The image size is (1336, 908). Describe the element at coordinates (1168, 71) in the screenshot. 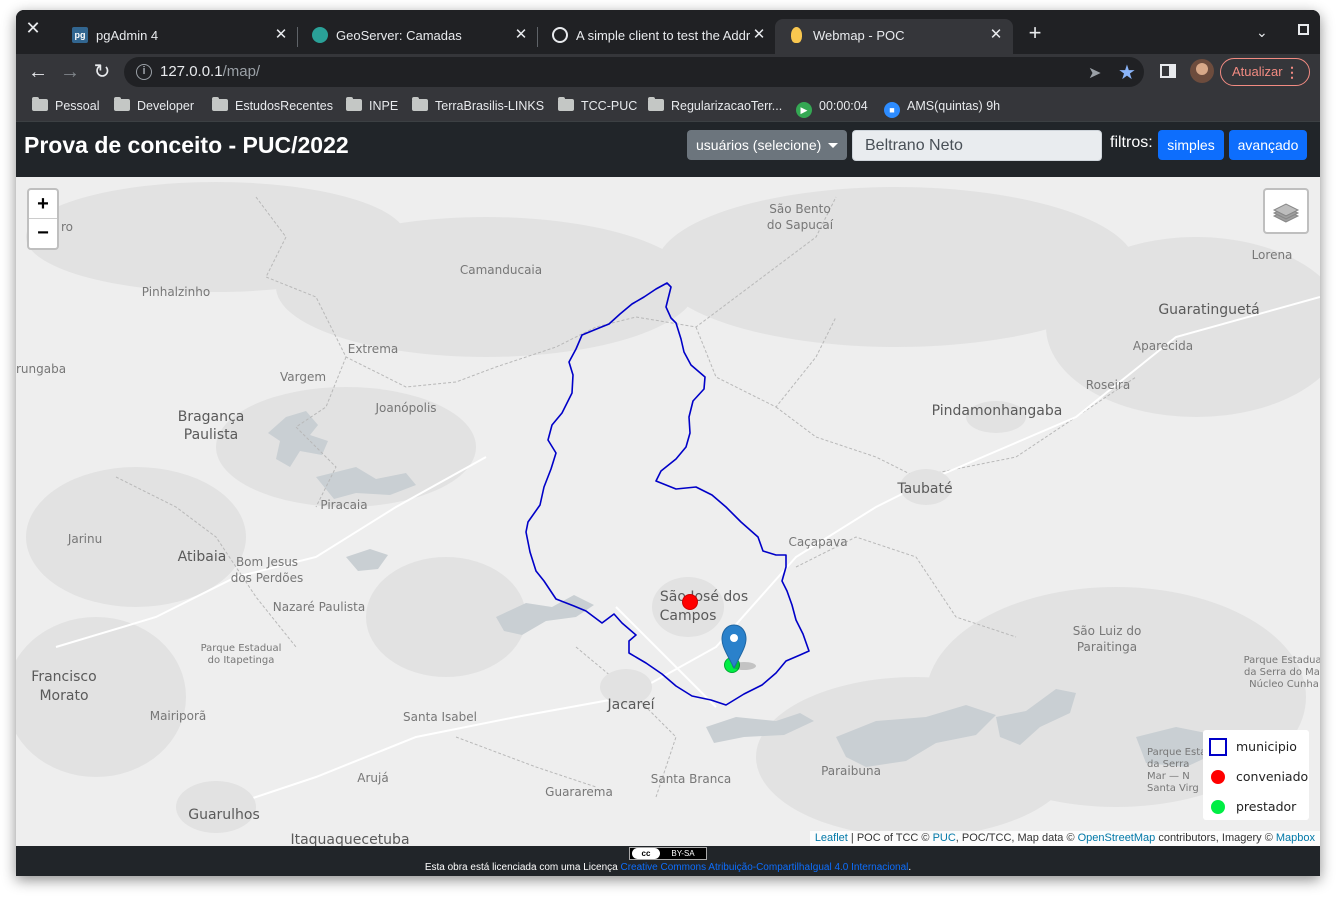

I see `side-panel-icon` at that location.